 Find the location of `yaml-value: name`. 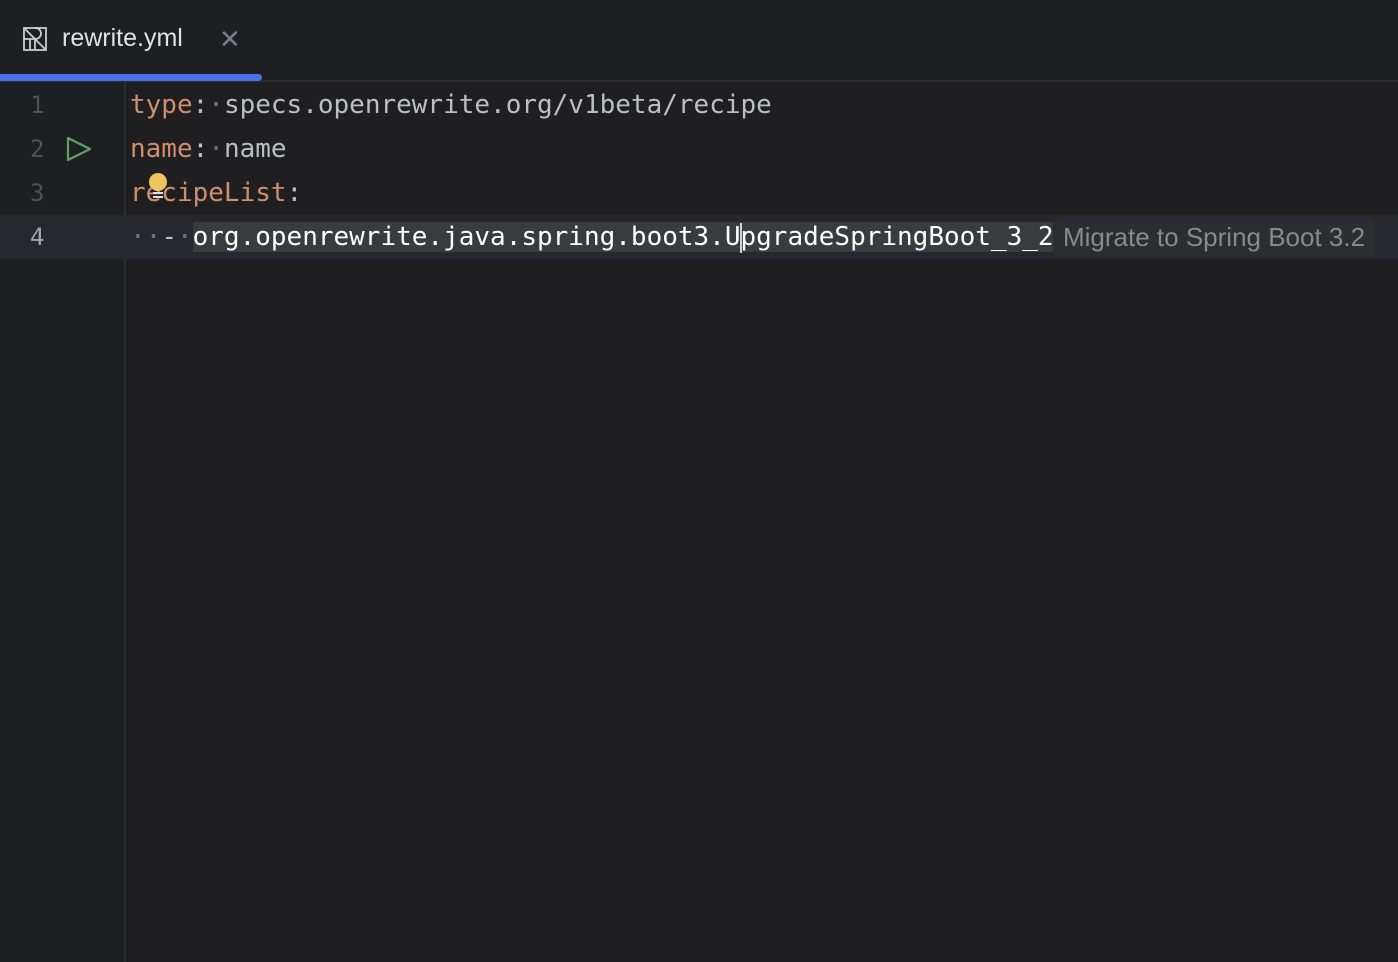

yaml-value: name is located at coordinates (255, 149).